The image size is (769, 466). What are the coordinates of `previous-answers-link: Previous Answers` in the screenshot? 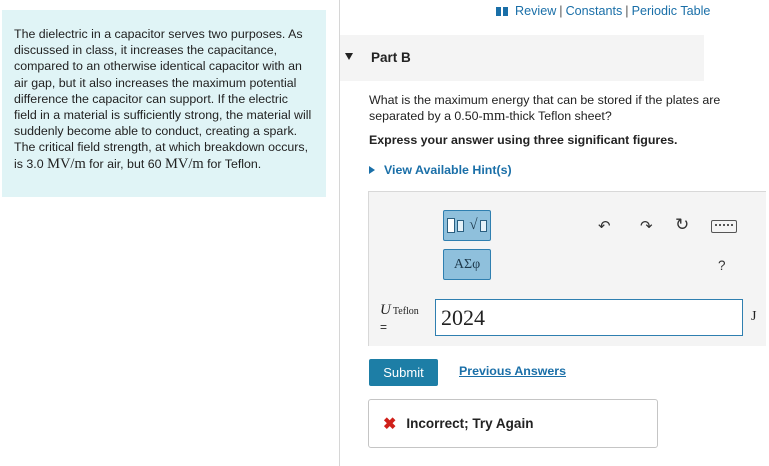 It's located at (512, 371).